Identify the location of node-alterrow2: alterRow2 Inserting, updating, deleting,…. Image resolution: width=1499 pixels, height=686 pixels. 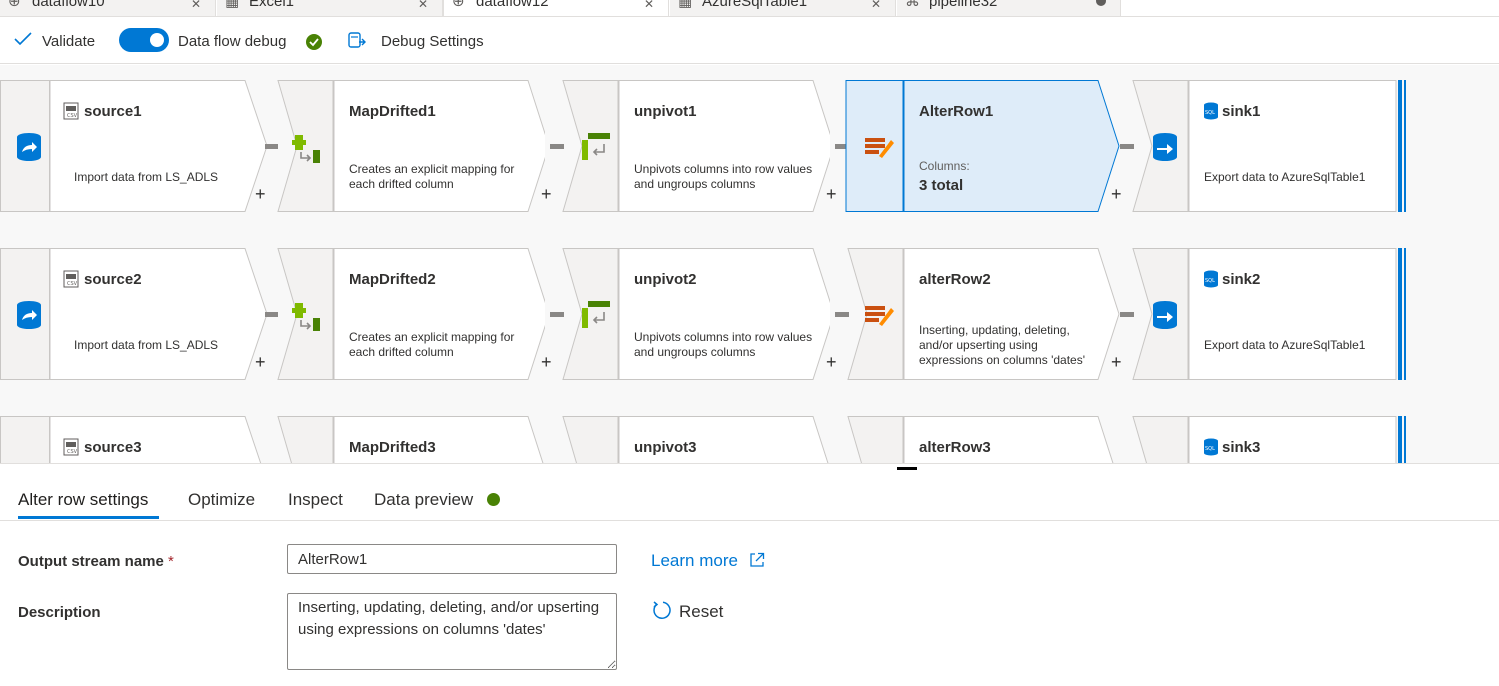
(983, 314).